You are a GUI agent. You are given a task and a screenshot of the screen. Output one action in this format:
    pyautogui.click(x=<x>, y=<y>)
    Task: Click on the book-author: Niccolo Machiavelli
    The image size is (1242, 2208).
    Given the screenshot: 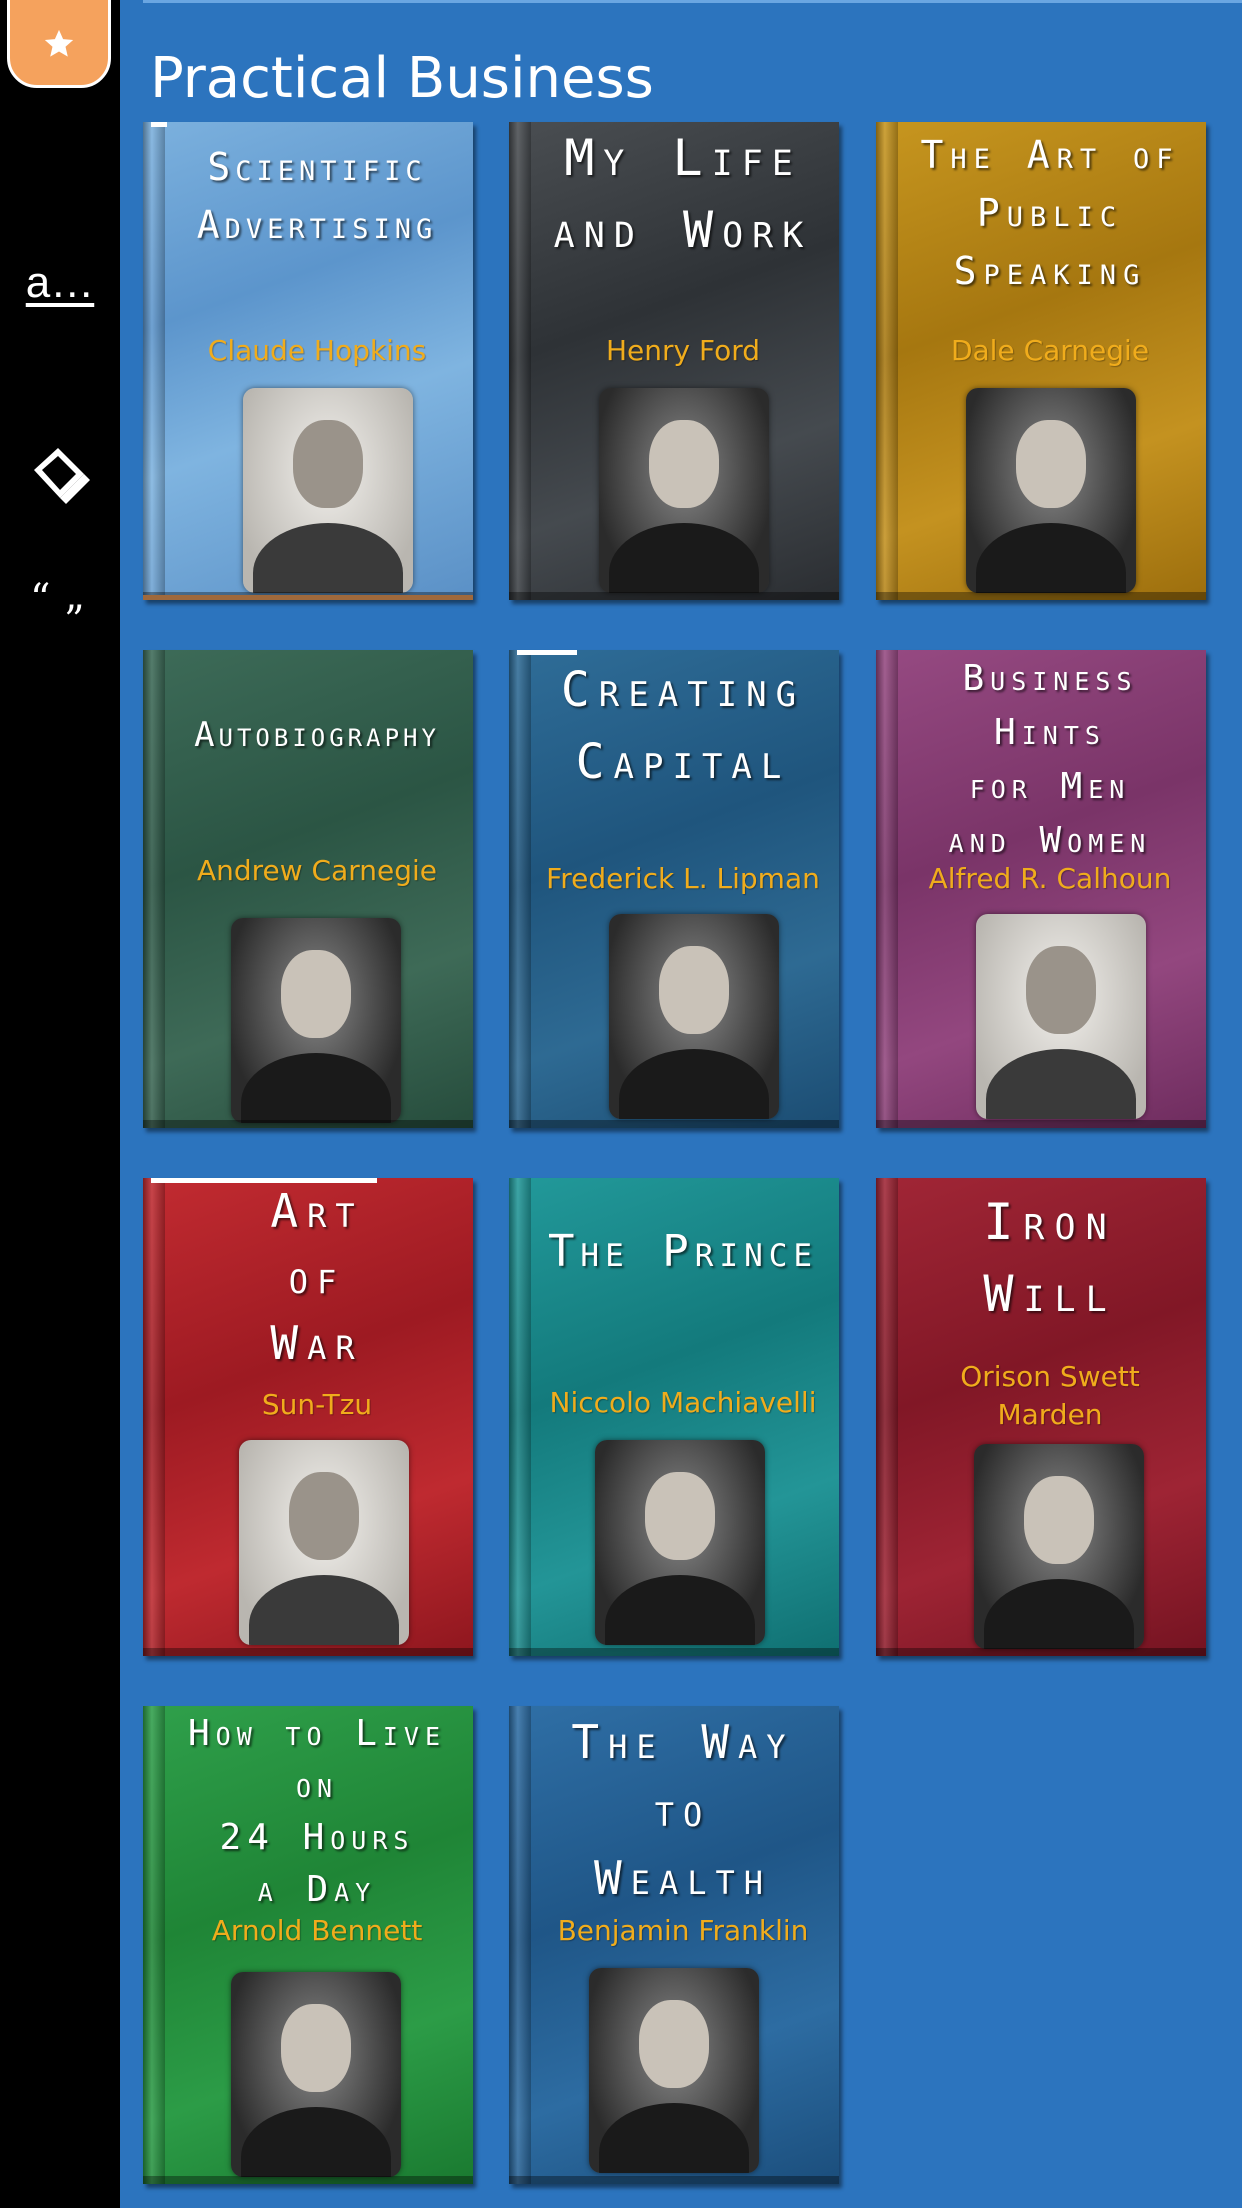 What is the action you would take?
    pyautogui.click(x=683, y=1402)
    